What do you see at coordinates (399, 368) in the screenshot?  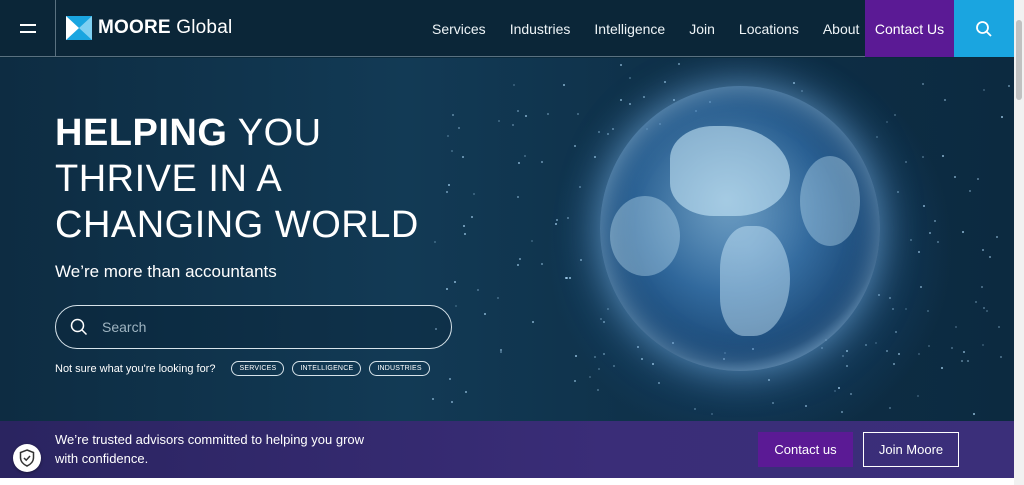 I see `pill-industries: INDUSTRIES` at bounding box center [399, 368].